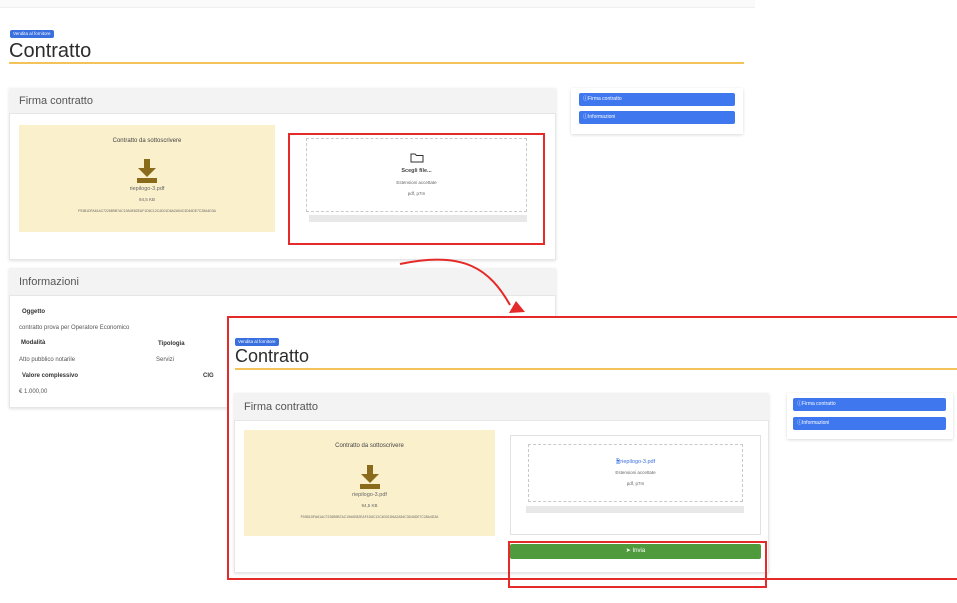 The height and width of the screenshot is (603, 957). What do you see at coordinates (147, 141) in the screenshot?
I see `download-title: Contratto da sottoscrivere` at bounding box center [147, 141].